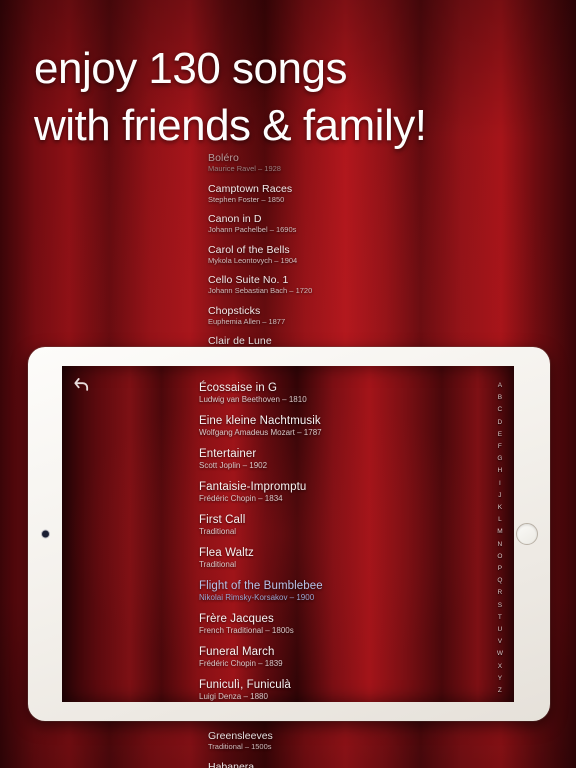  What do you see at coordinates (500, 520) in the screenshot?
I see `alphabet-index-letter: L` at bounding box center [500, 520].